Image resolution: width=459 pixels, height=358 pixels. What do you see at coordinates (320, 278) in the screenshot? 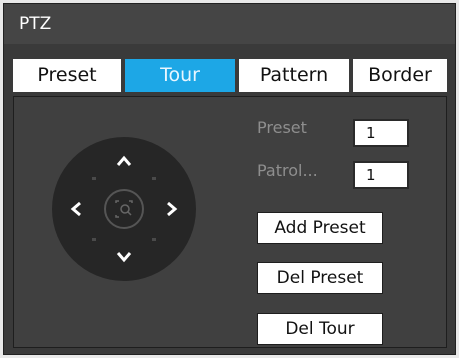
I see `del-preset-button: Del Preset` at bounding box center [320, 278].